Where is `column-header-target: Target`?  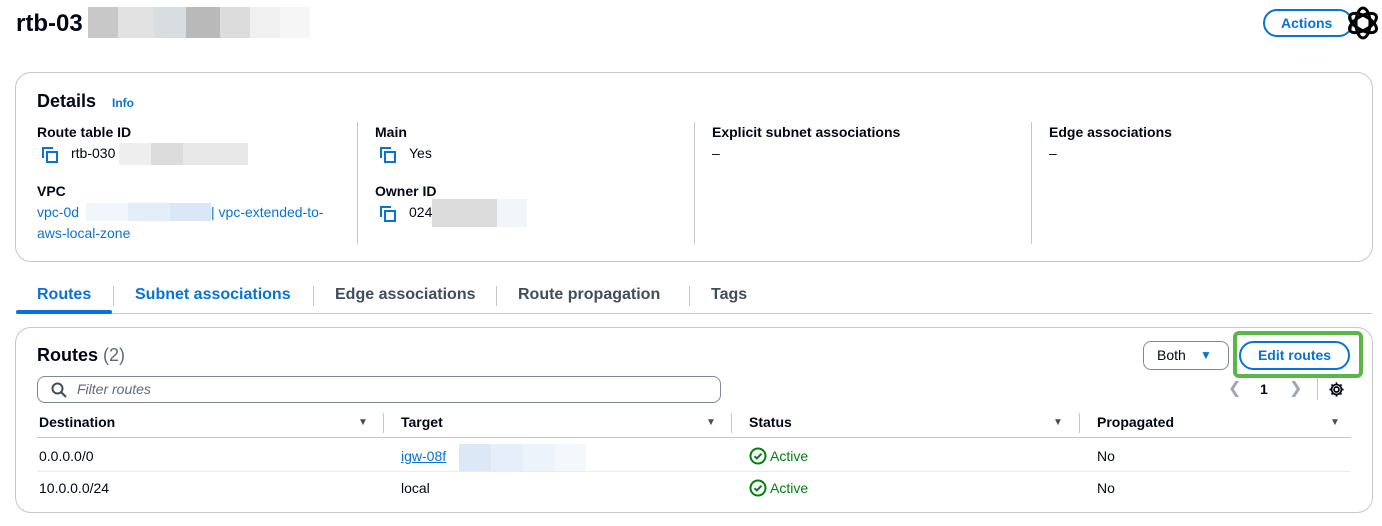
column-header-target: Target is located at coordinates (422, 422).